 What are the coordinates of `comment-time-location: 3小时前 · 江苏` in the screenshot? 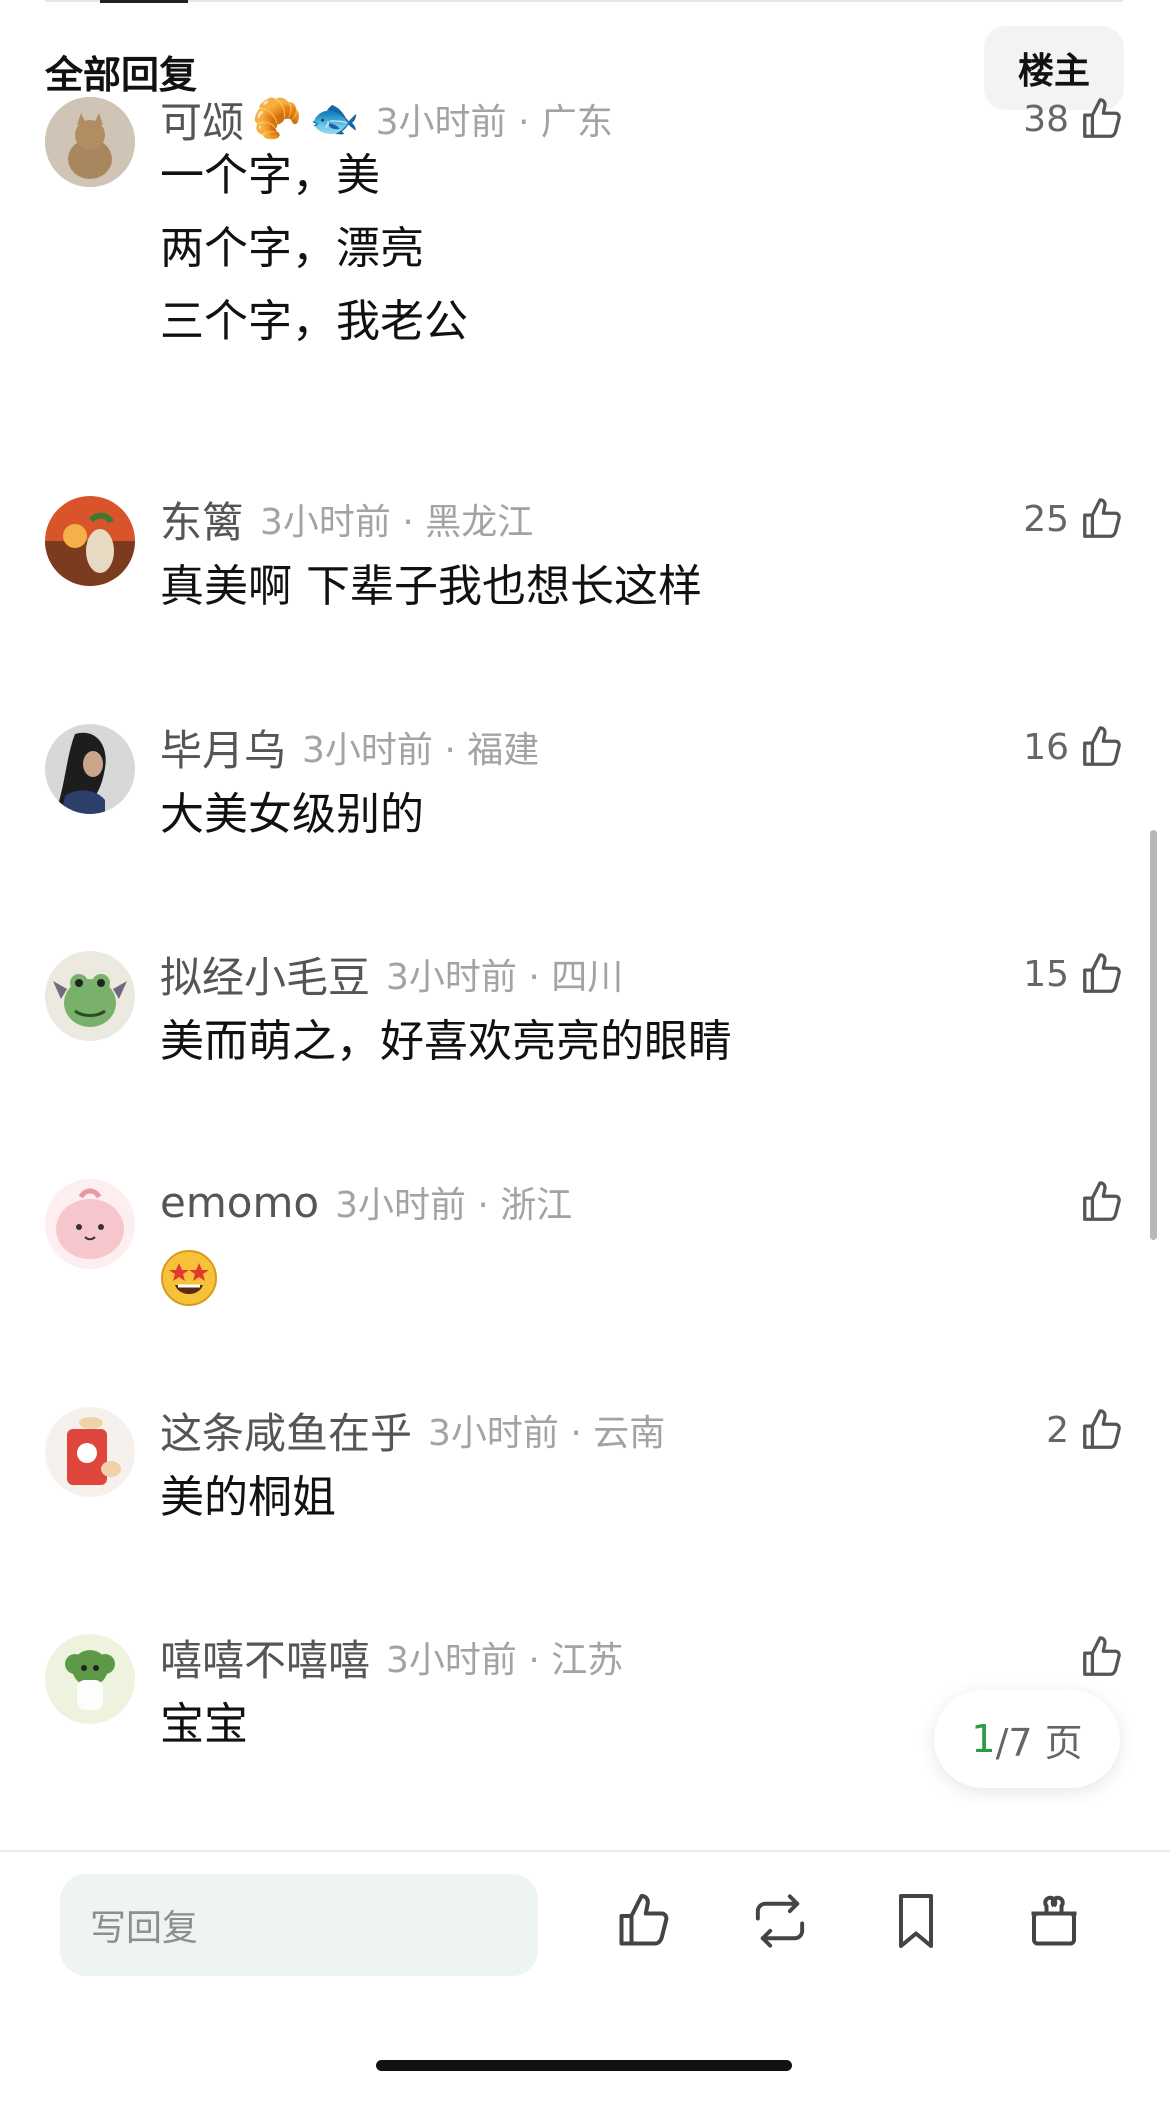 It's located at (505, 1660).